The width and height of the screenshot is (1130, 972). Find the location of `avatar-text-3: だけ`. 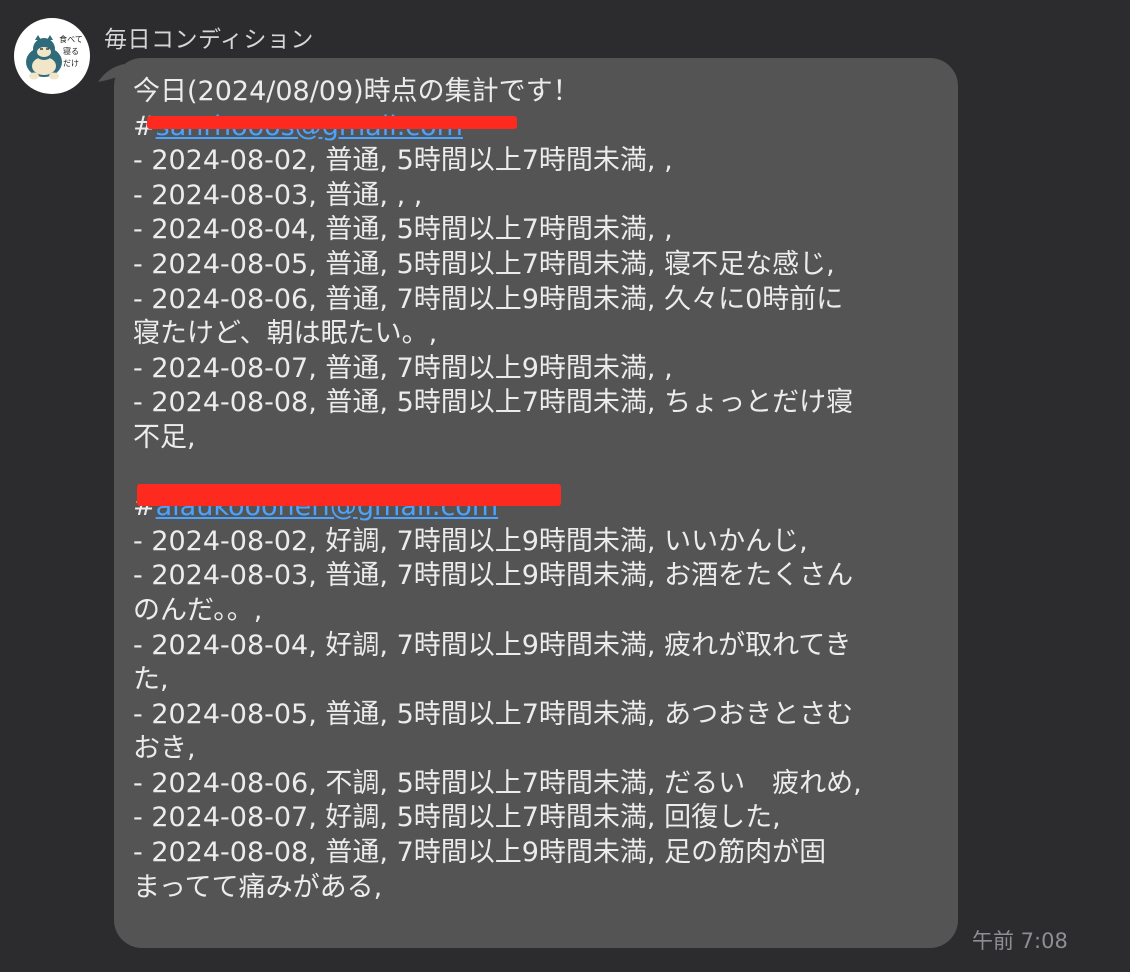

avatar-text-3: だけ is located at coordinates (71, 63).